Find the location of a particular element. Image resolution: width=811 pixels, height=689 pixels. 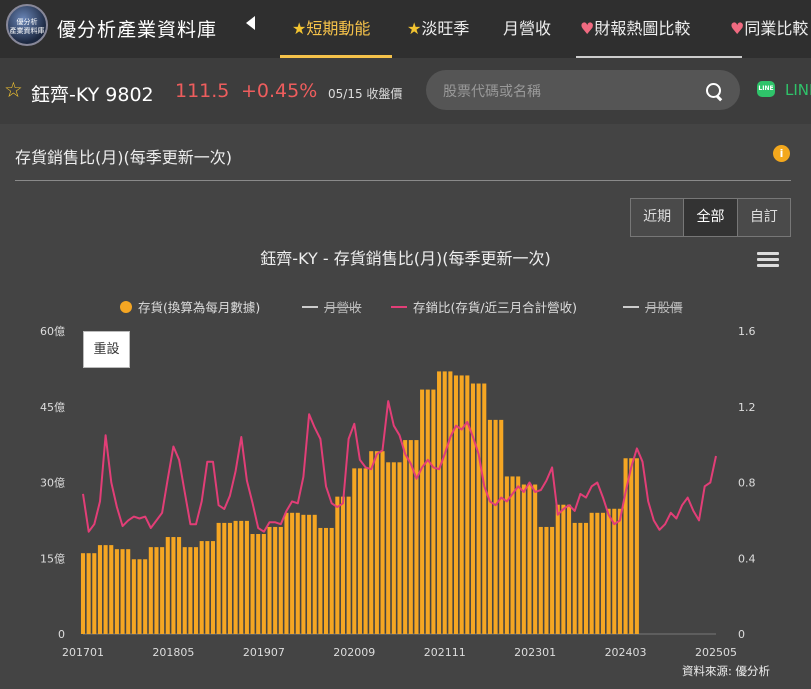

y-left-tick-label: 30億 is located at coordinates (52, 483).